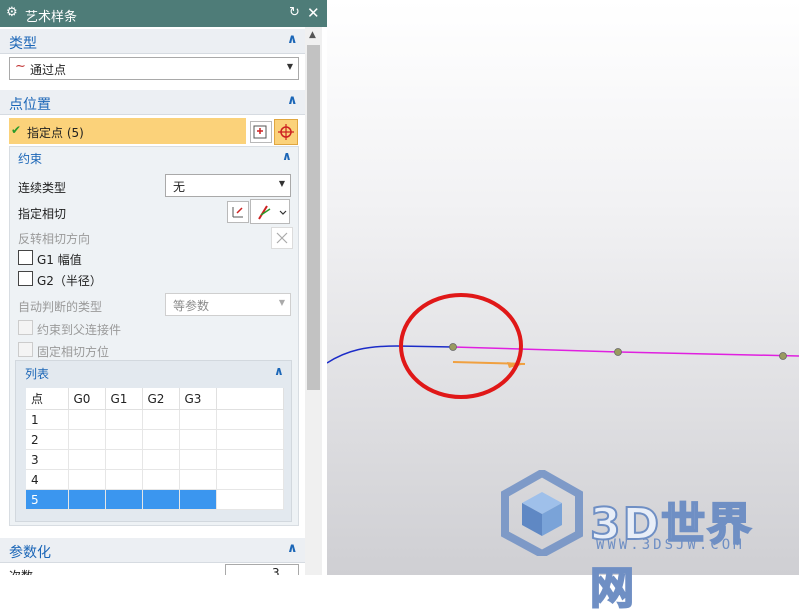 This screenshot has height=616, width=799. What do you see at coordinates (25, 278) in the screenshot?
I see `g2-checkbox` at bounding box center [25, 278].